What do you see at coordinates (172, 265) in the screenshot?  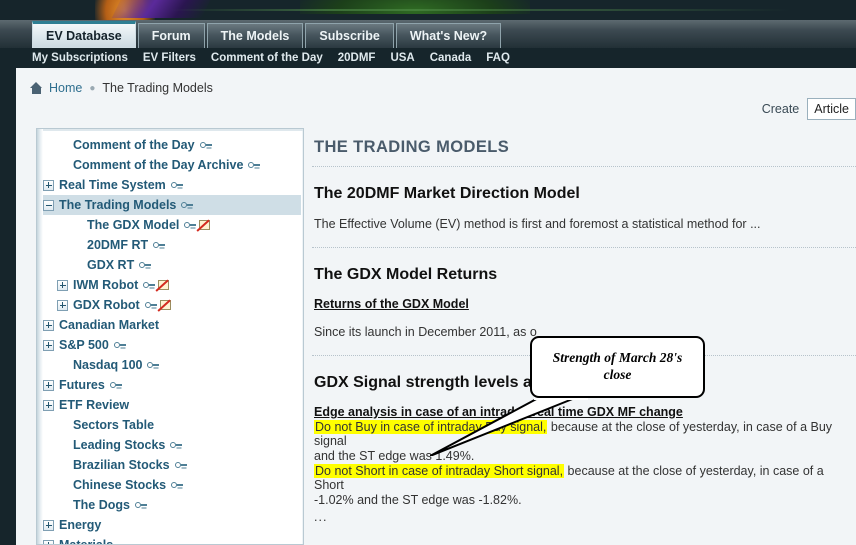 I see `sidebar-item-gdx-rt: GDX RT` at bounding box center [172, 265].